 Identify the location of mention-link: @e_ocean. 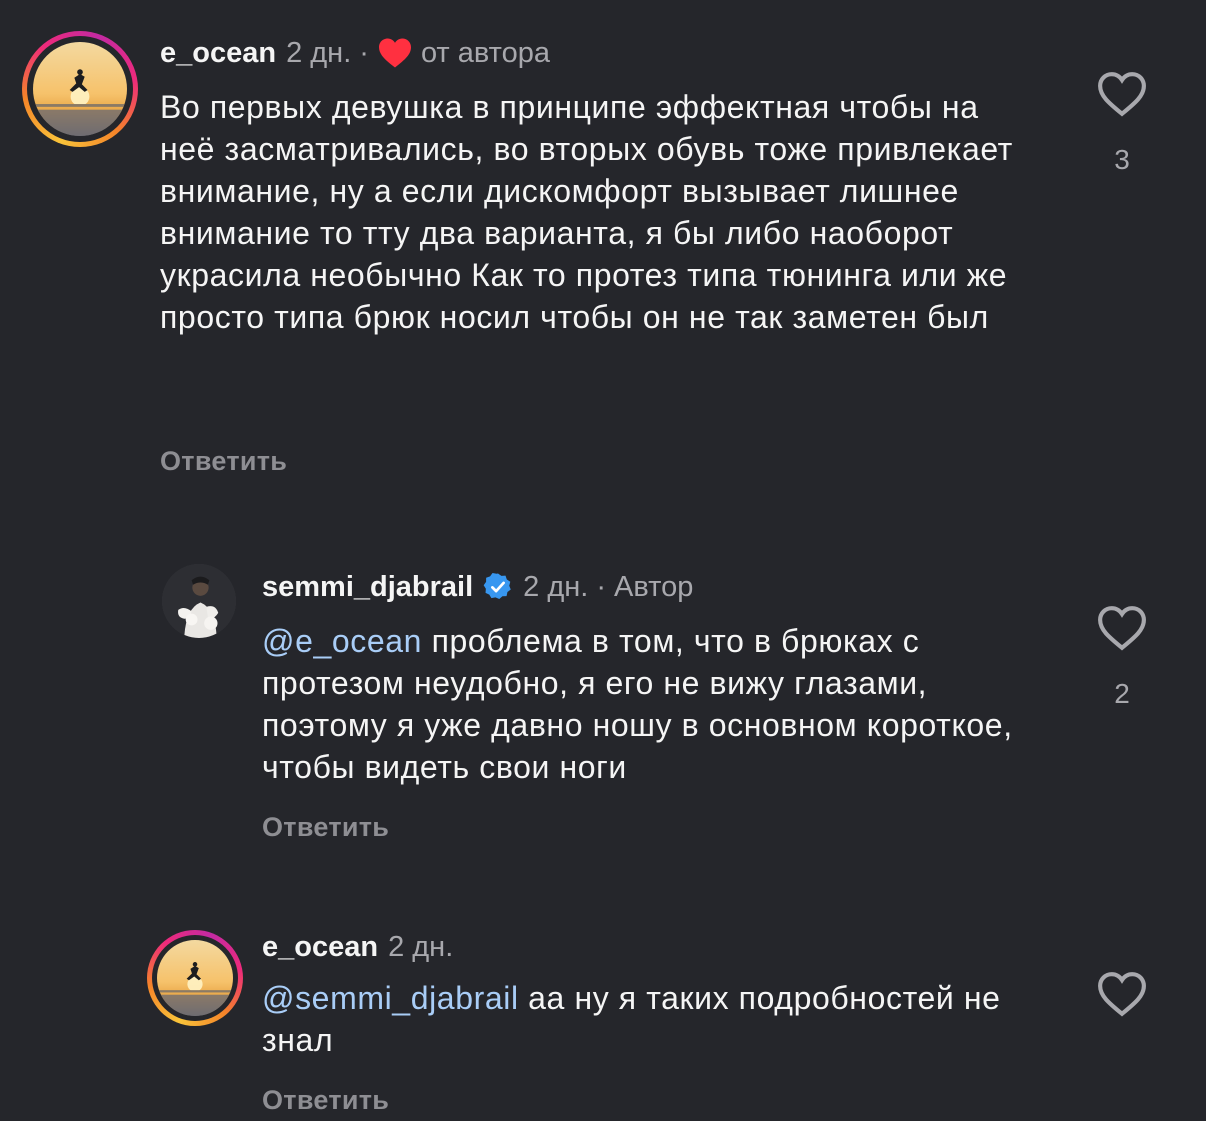
(342, 641).